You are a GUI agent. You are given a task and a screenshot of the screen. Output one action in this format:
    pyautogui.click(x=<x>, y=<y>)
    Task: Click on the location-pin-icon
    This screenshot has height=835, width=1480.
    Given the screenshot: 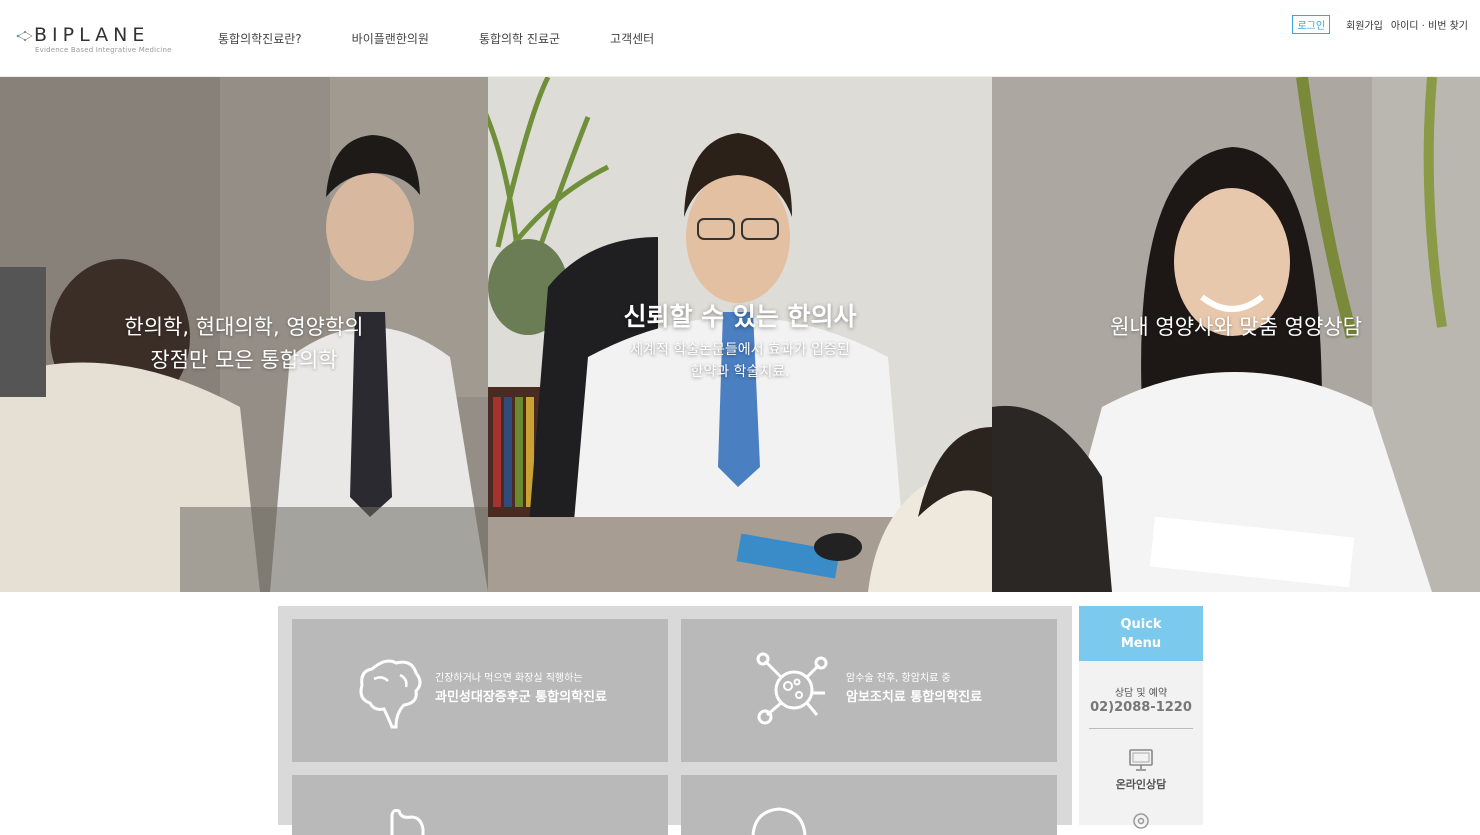 What is the action you would take?
    pyautogui.click(x=1141, y=821)
    